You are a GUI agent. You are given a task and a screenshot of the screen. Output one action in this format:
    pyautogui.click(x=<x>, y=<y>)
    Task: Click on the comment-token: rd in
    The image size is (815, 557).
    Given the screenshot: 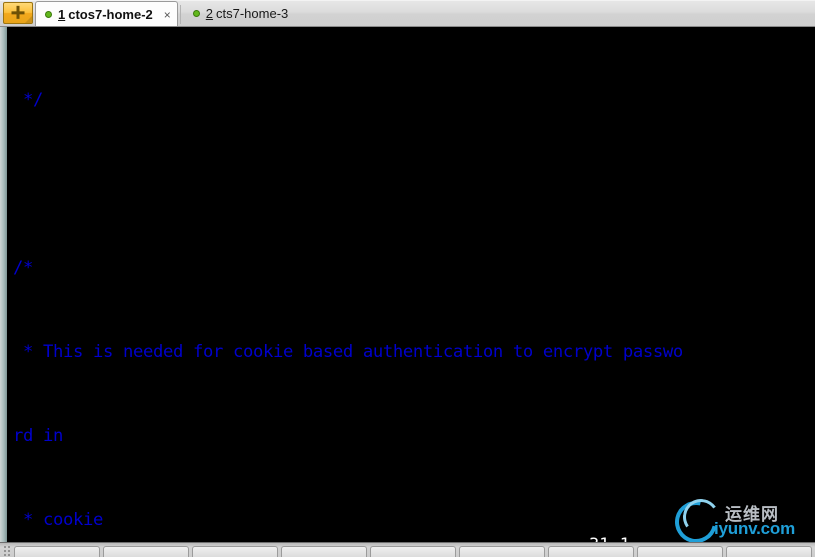 What is the action you would take?
    pyautogui.click(x=38, y=436)
    